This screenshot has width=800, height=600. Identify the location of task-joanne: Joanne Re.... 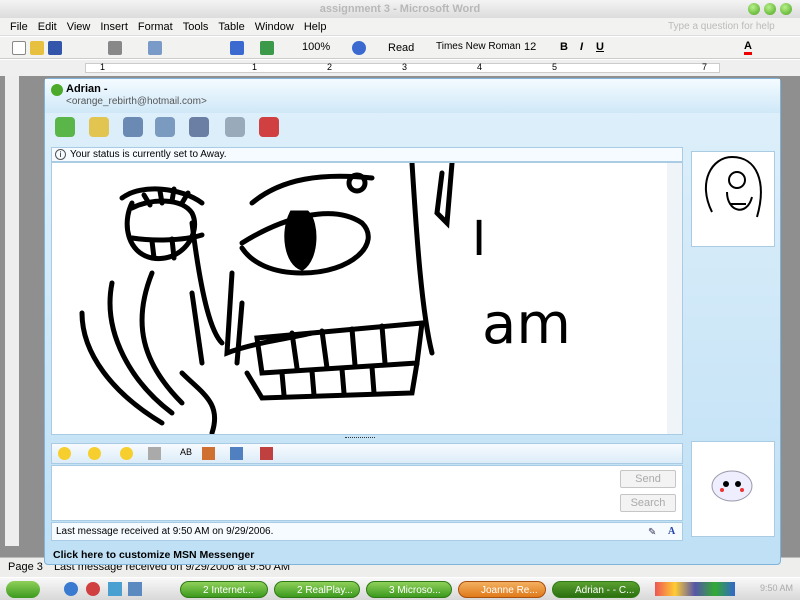
(502, 589).